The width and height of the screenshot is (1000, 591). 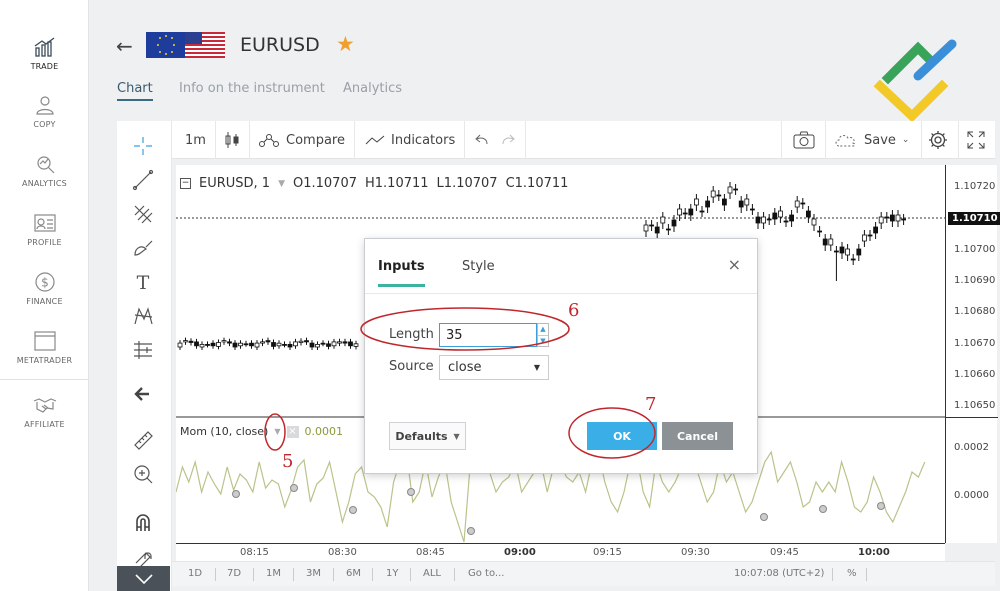 I want to click on trend-line-icon, so click(x=143, y=180).